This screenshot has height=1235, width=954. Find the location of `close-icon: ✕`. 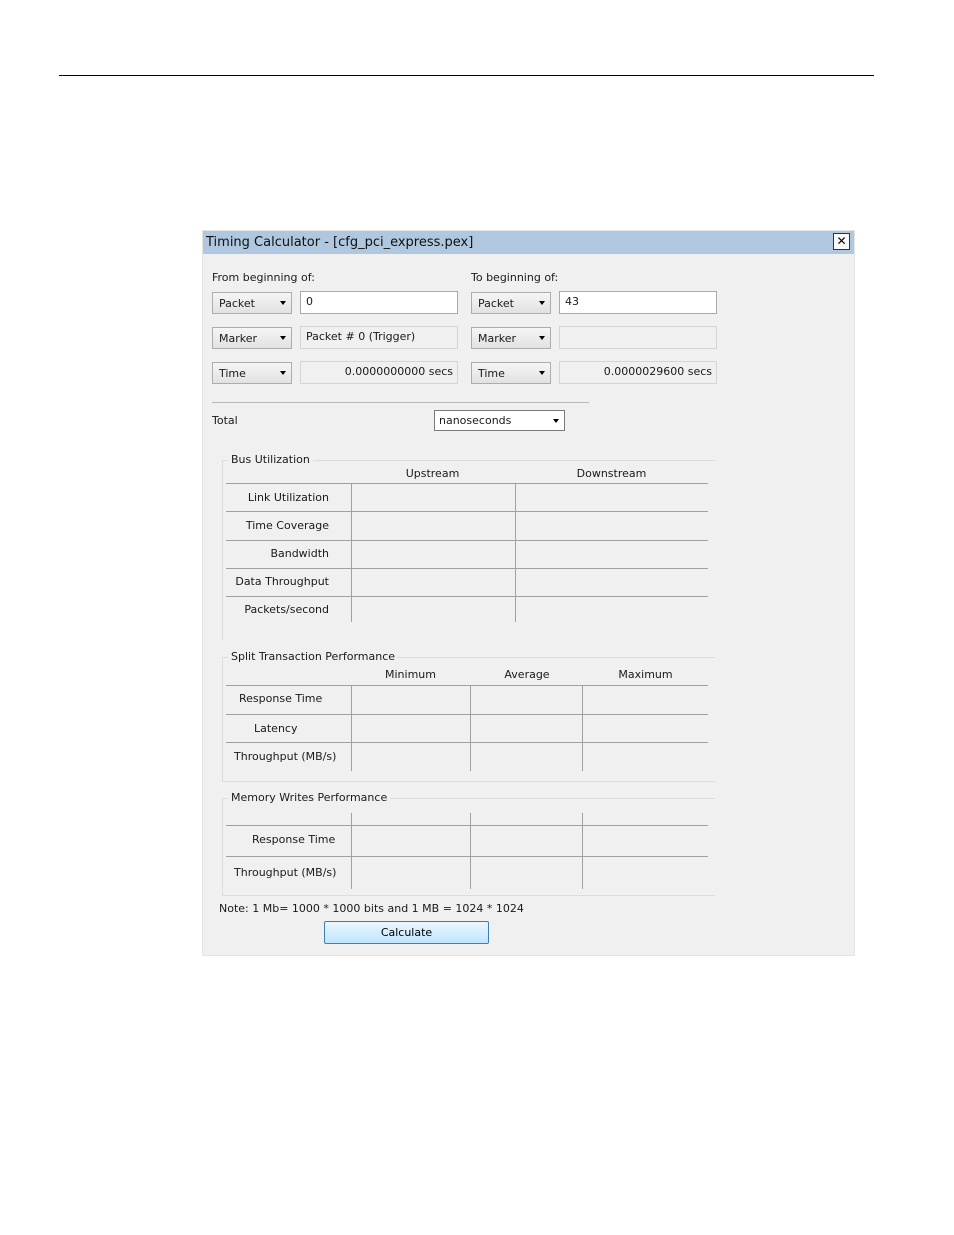

close-icon: ✕ is located at coordinates (841, 241).